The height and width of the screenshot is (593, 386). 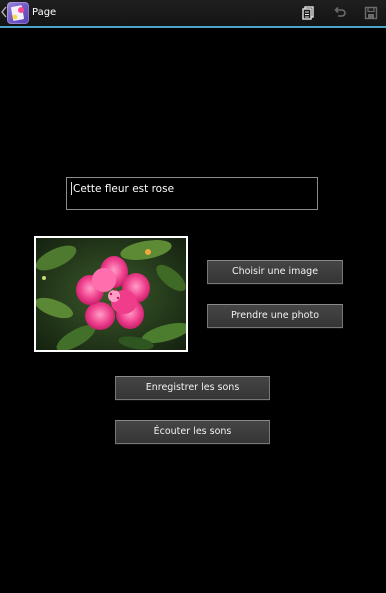 What do you see at coordinates (371, 13) in the screenshot?
I see `save-icon` at bounding box center [371, 13].